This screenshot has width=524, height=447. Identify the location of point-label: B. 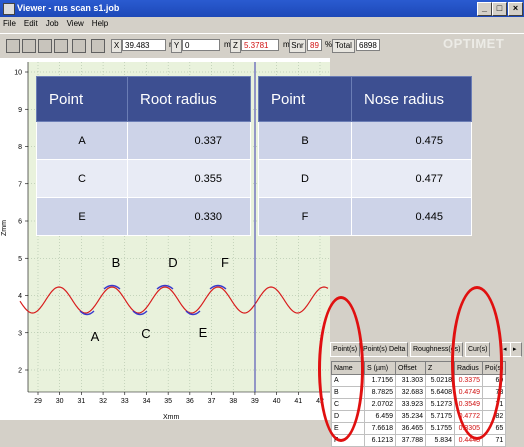
(116, 262).